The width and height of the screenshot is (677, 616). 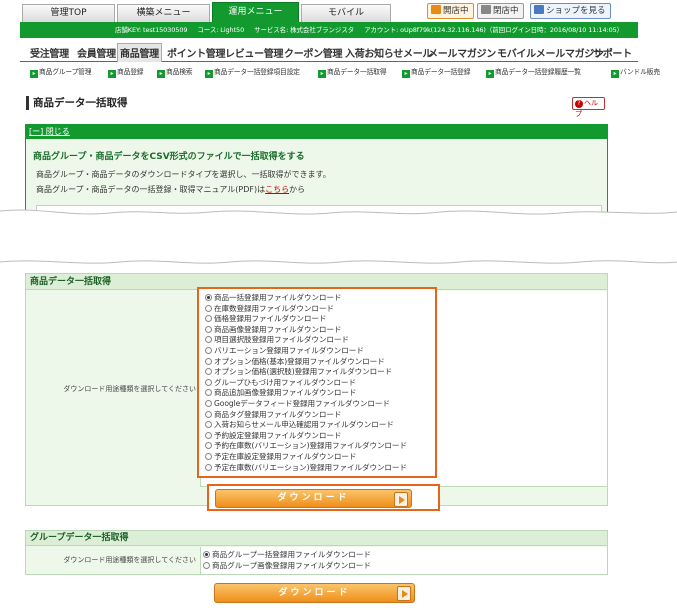 I want to click on download-type-option: グループひもづけ用ファイルダウンロード, so click(x=280, y=383).